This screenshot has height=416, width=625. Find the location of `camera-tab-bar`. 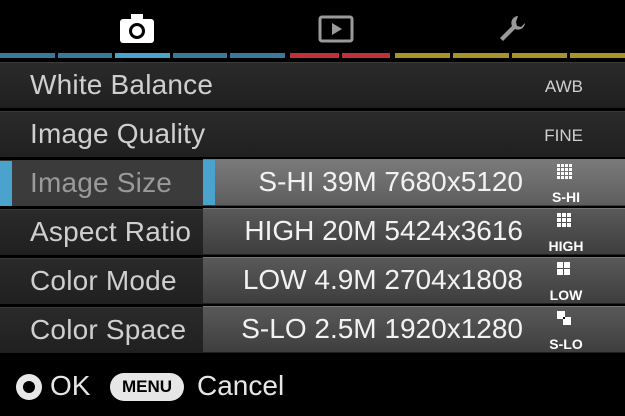

camera-tab-bar is located at coordinates (142, 55).